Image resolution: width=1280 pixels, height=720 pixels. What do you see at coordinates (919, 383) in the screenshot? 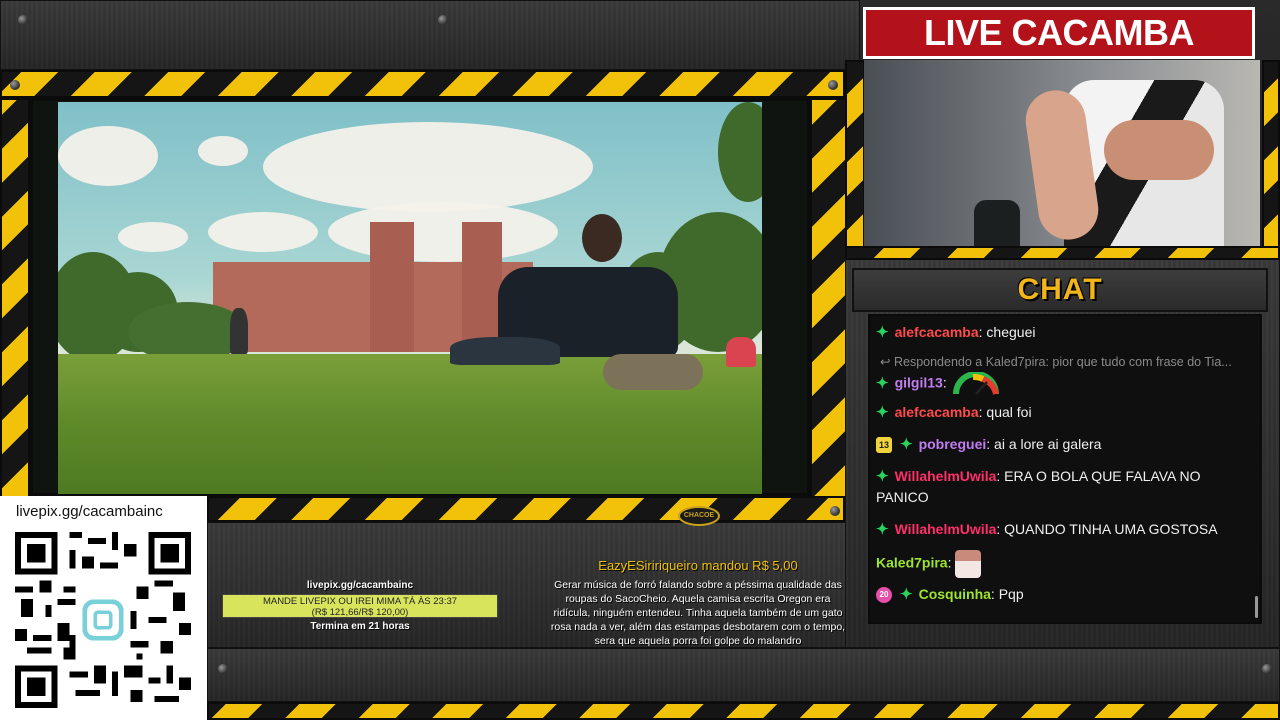
I see `chat-username: gilgil13` at bounding box center [919, 383].